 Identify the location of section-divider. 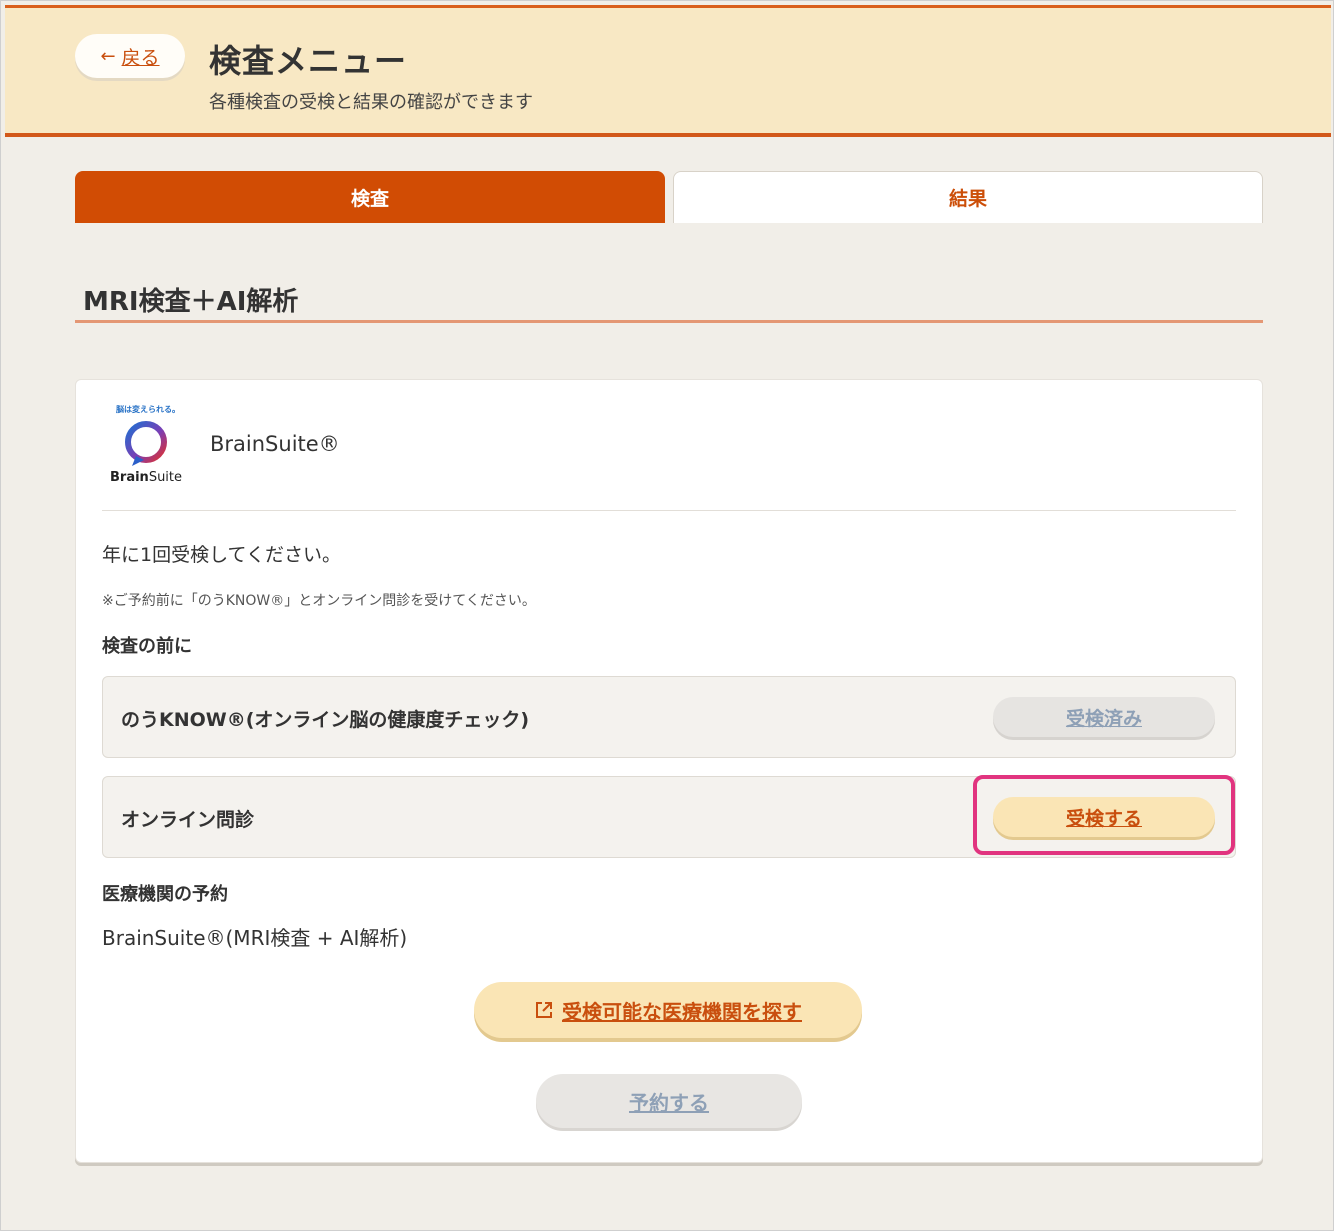
(669, 321).